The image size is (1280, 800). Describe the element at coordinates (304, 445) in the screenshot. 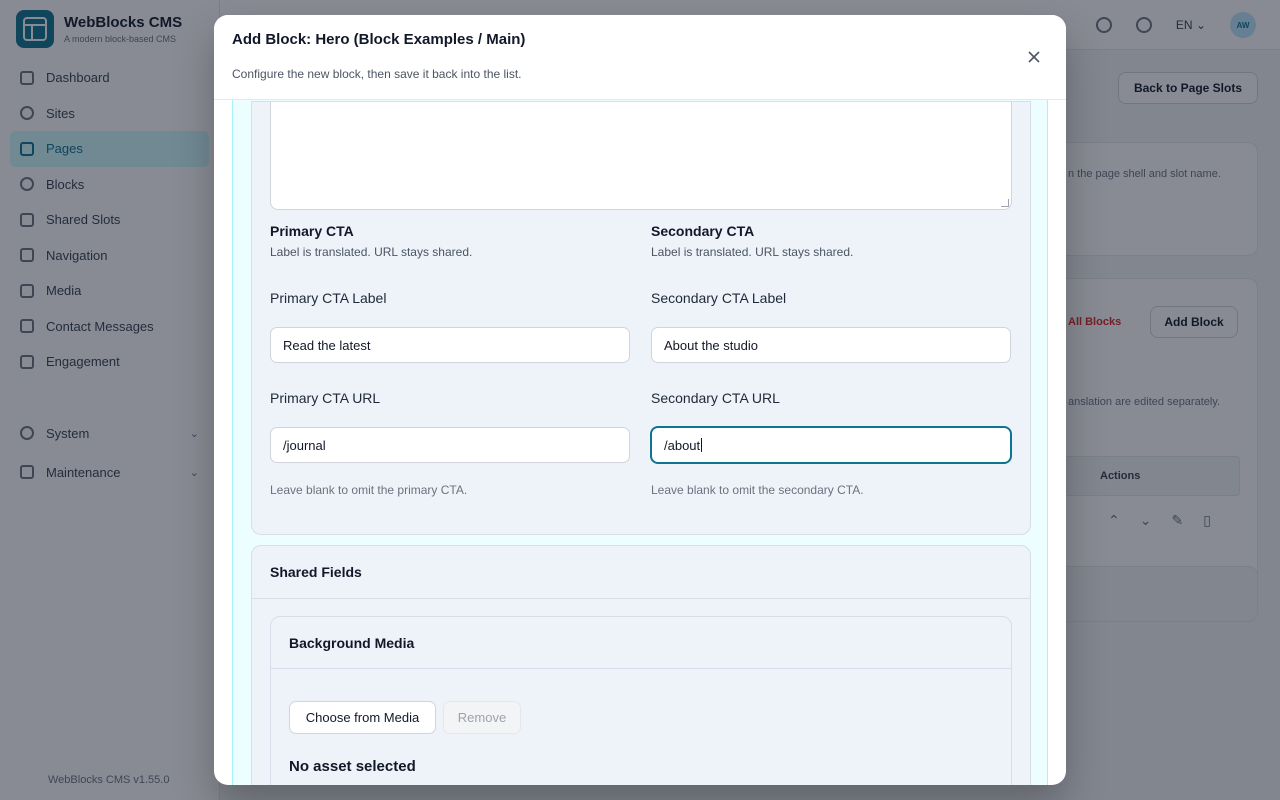

I see `primary-cta-url-value: /journal` at that location.